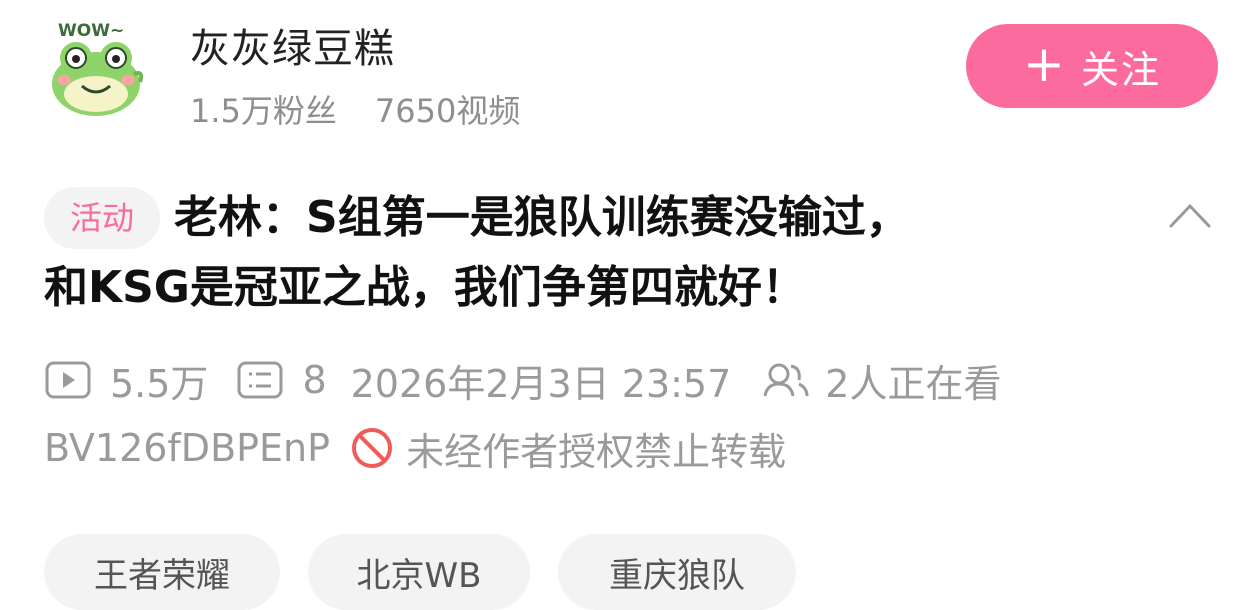 The image size is (1260, 610). Describe the element at coordinates (913, 383) in the screenshot. I see `watching-count: 2人正在看` at that location.